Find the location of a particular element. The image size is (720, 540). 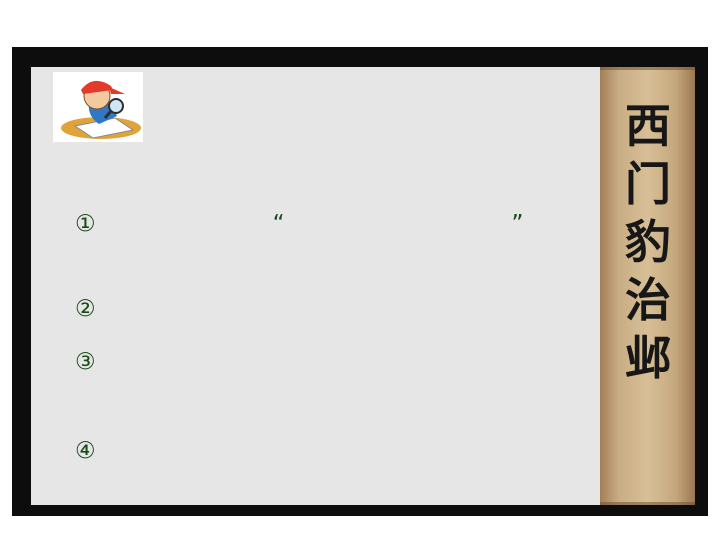

scroll-title: 西 门 豹 治 邺 is located at coordinates (648, 242).